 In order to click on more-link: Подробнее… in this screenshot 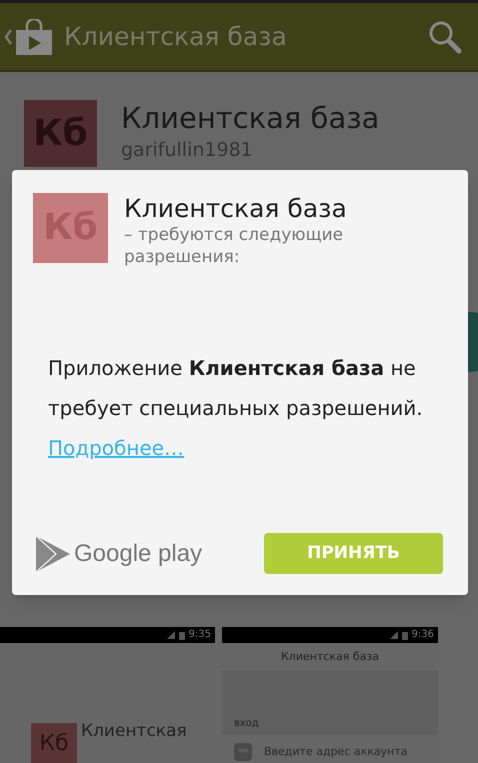, I will do `click(116, 448)`.